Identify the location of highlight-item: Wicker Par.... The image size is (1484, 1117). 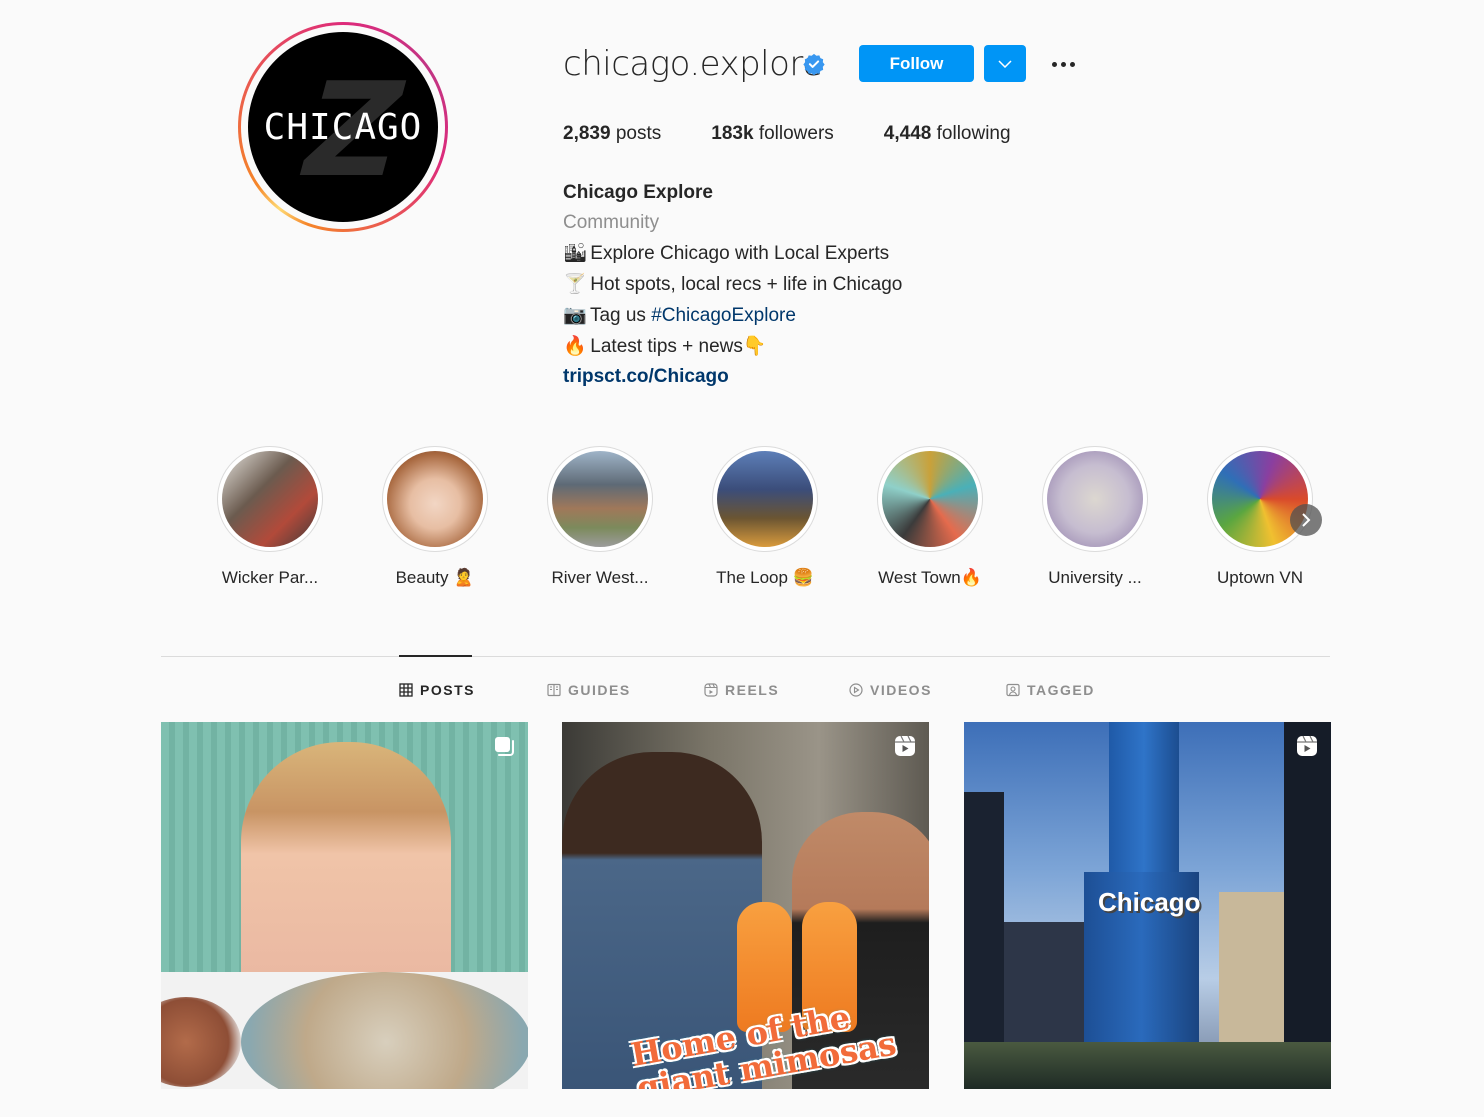
(270, 517).